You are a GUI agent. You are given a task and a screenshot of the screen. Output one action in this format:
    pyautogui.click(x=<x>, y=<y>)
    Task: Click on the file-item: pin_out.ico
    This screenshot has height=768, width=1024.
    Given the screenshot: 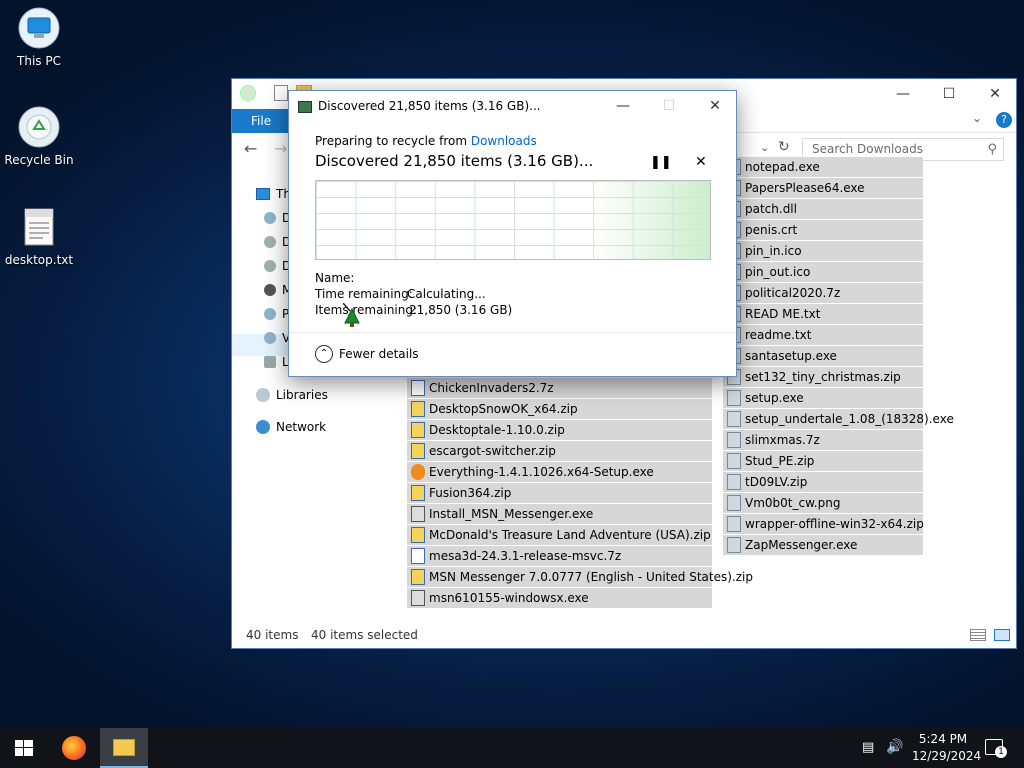 What is the action you would take?
    pyautogui.click(x=823, y=272)
    